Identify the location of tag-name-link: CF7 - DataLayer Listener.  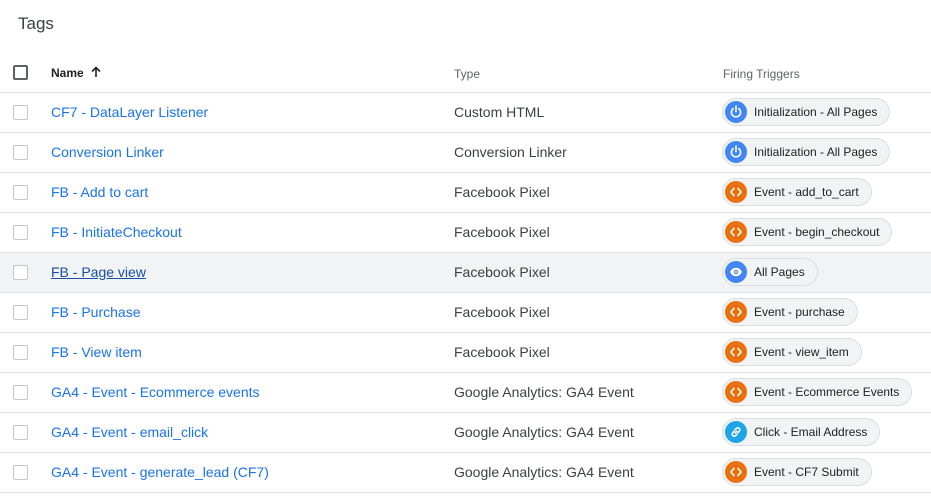
(129, 112).